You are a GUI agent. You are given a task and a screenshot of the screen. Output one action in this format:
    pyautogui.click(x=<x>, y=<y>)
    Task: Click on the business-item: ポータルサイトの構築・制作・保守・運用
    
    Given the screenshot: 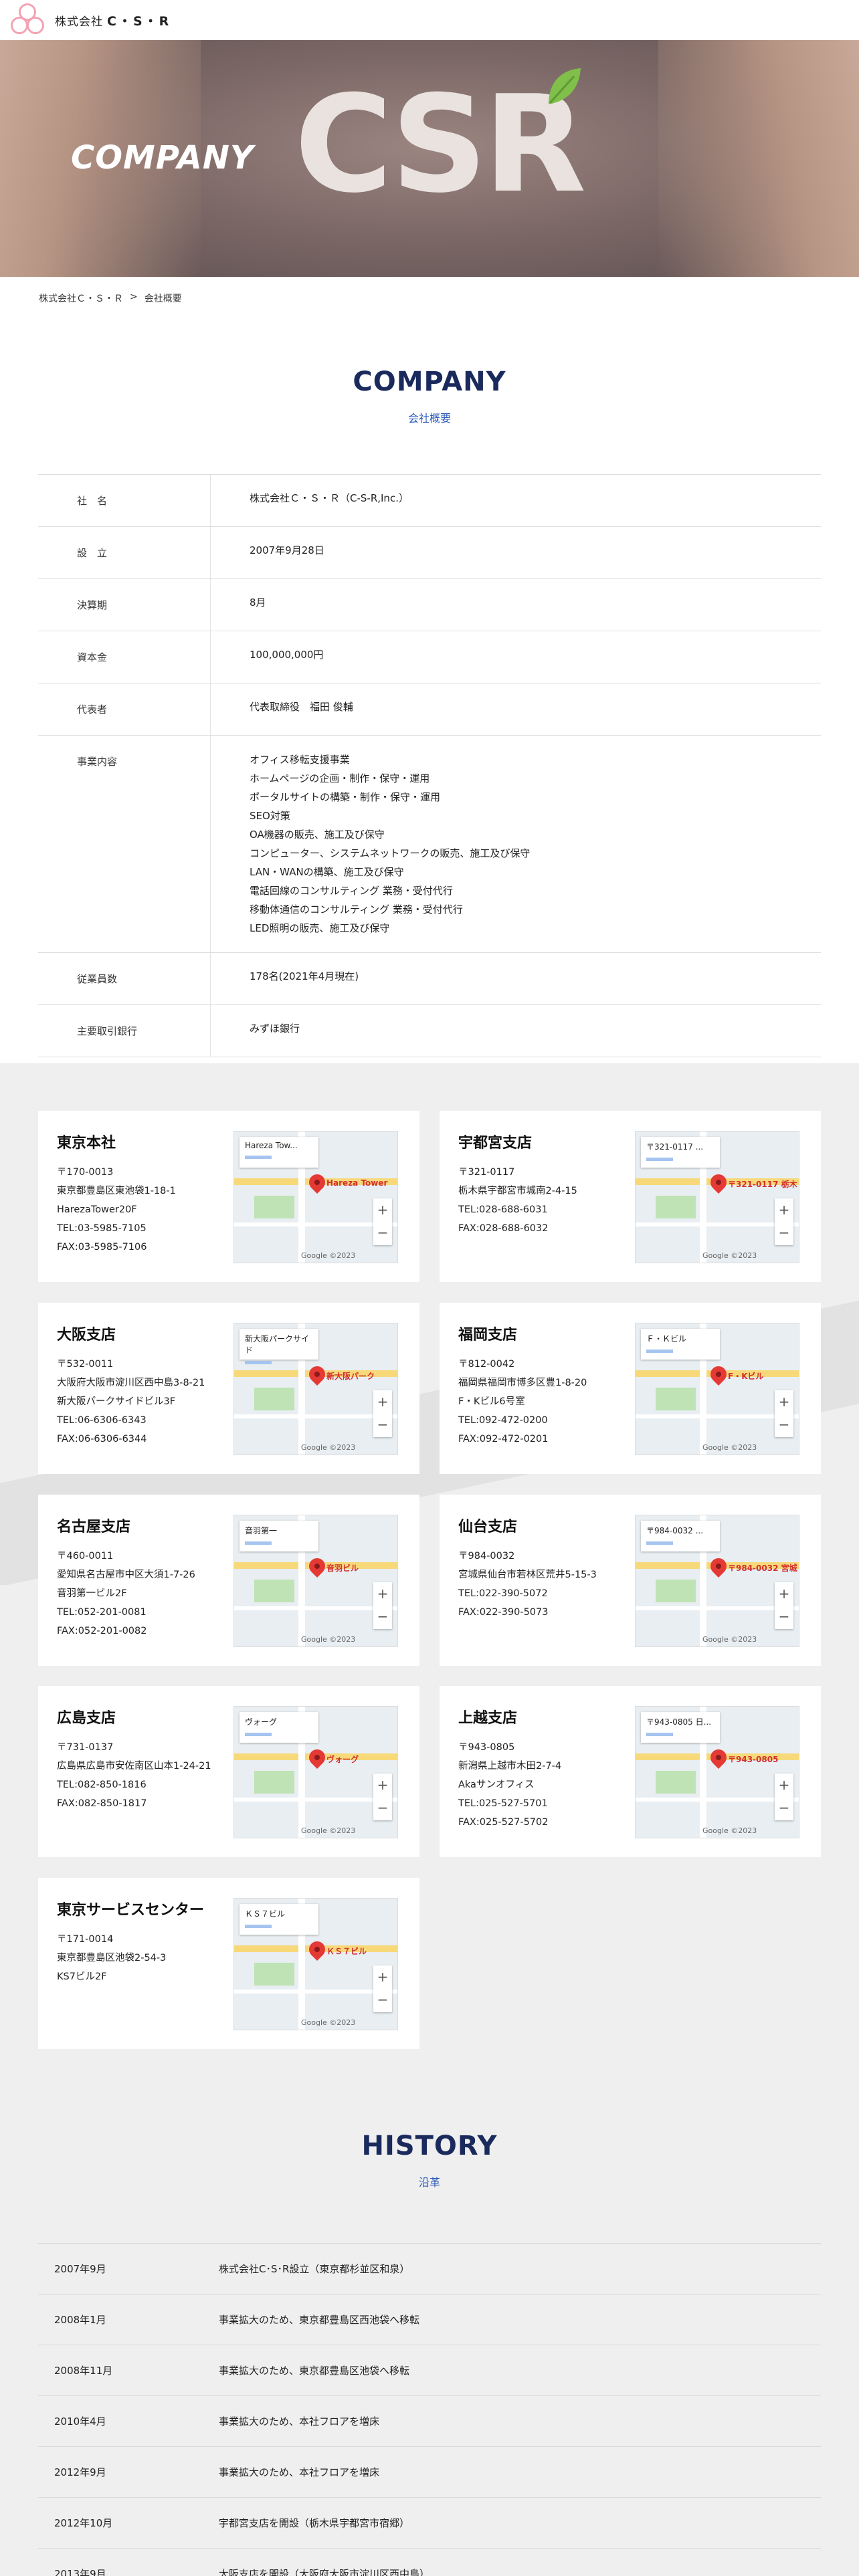 What is the action you would take?
    pyautogui.click(x=345, y=797)
    